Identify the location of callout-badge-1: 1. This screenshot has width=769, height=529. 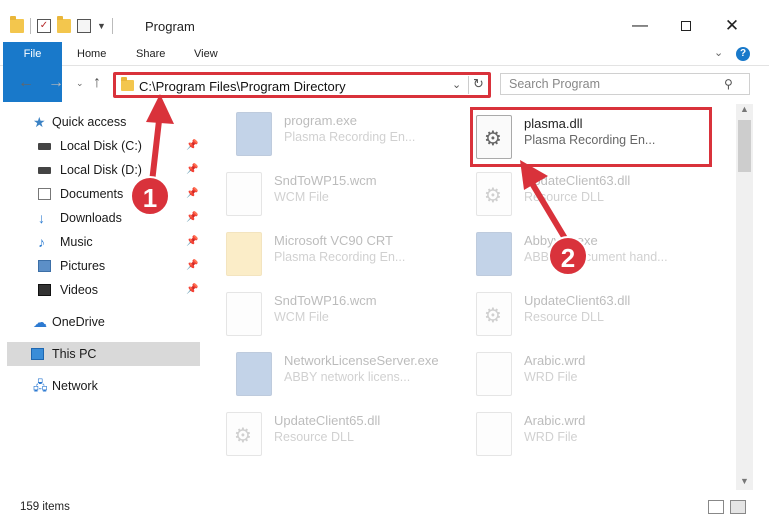
(150, 196).